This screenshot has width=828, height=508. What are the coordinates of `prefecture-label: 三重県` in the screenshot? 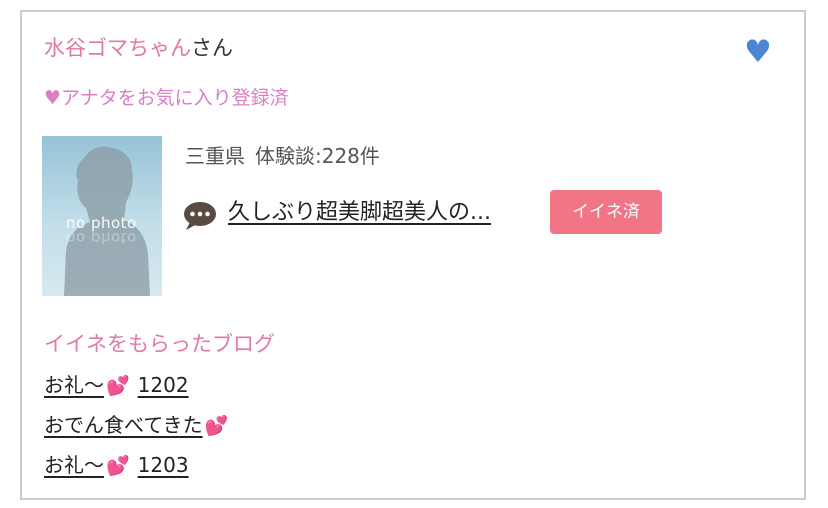 It's located at (215, 156).